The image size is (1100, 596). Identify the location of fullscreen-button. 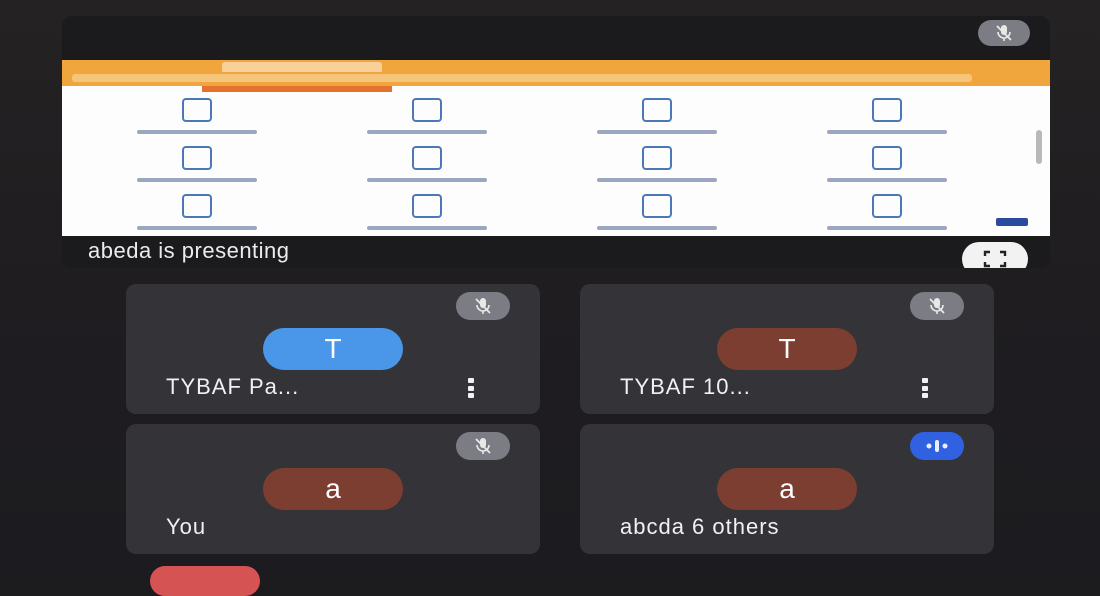
(995, 255).